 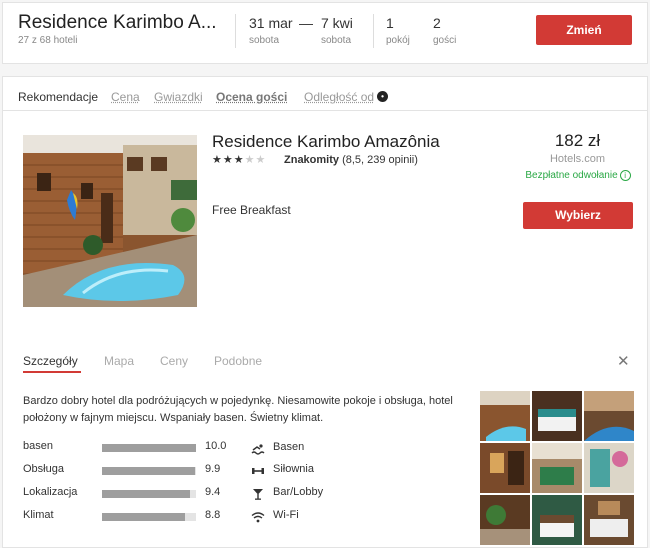 What do you see at coordinates (298, 492) in the screenshot?
I see `amenity-label: Bar/Lobby` at bounding box center [298, 492].